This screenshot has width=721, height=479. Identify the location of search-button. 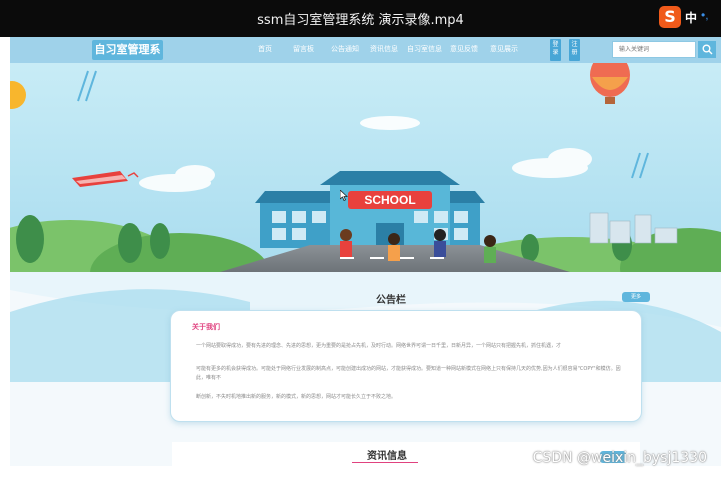
(707, 49).